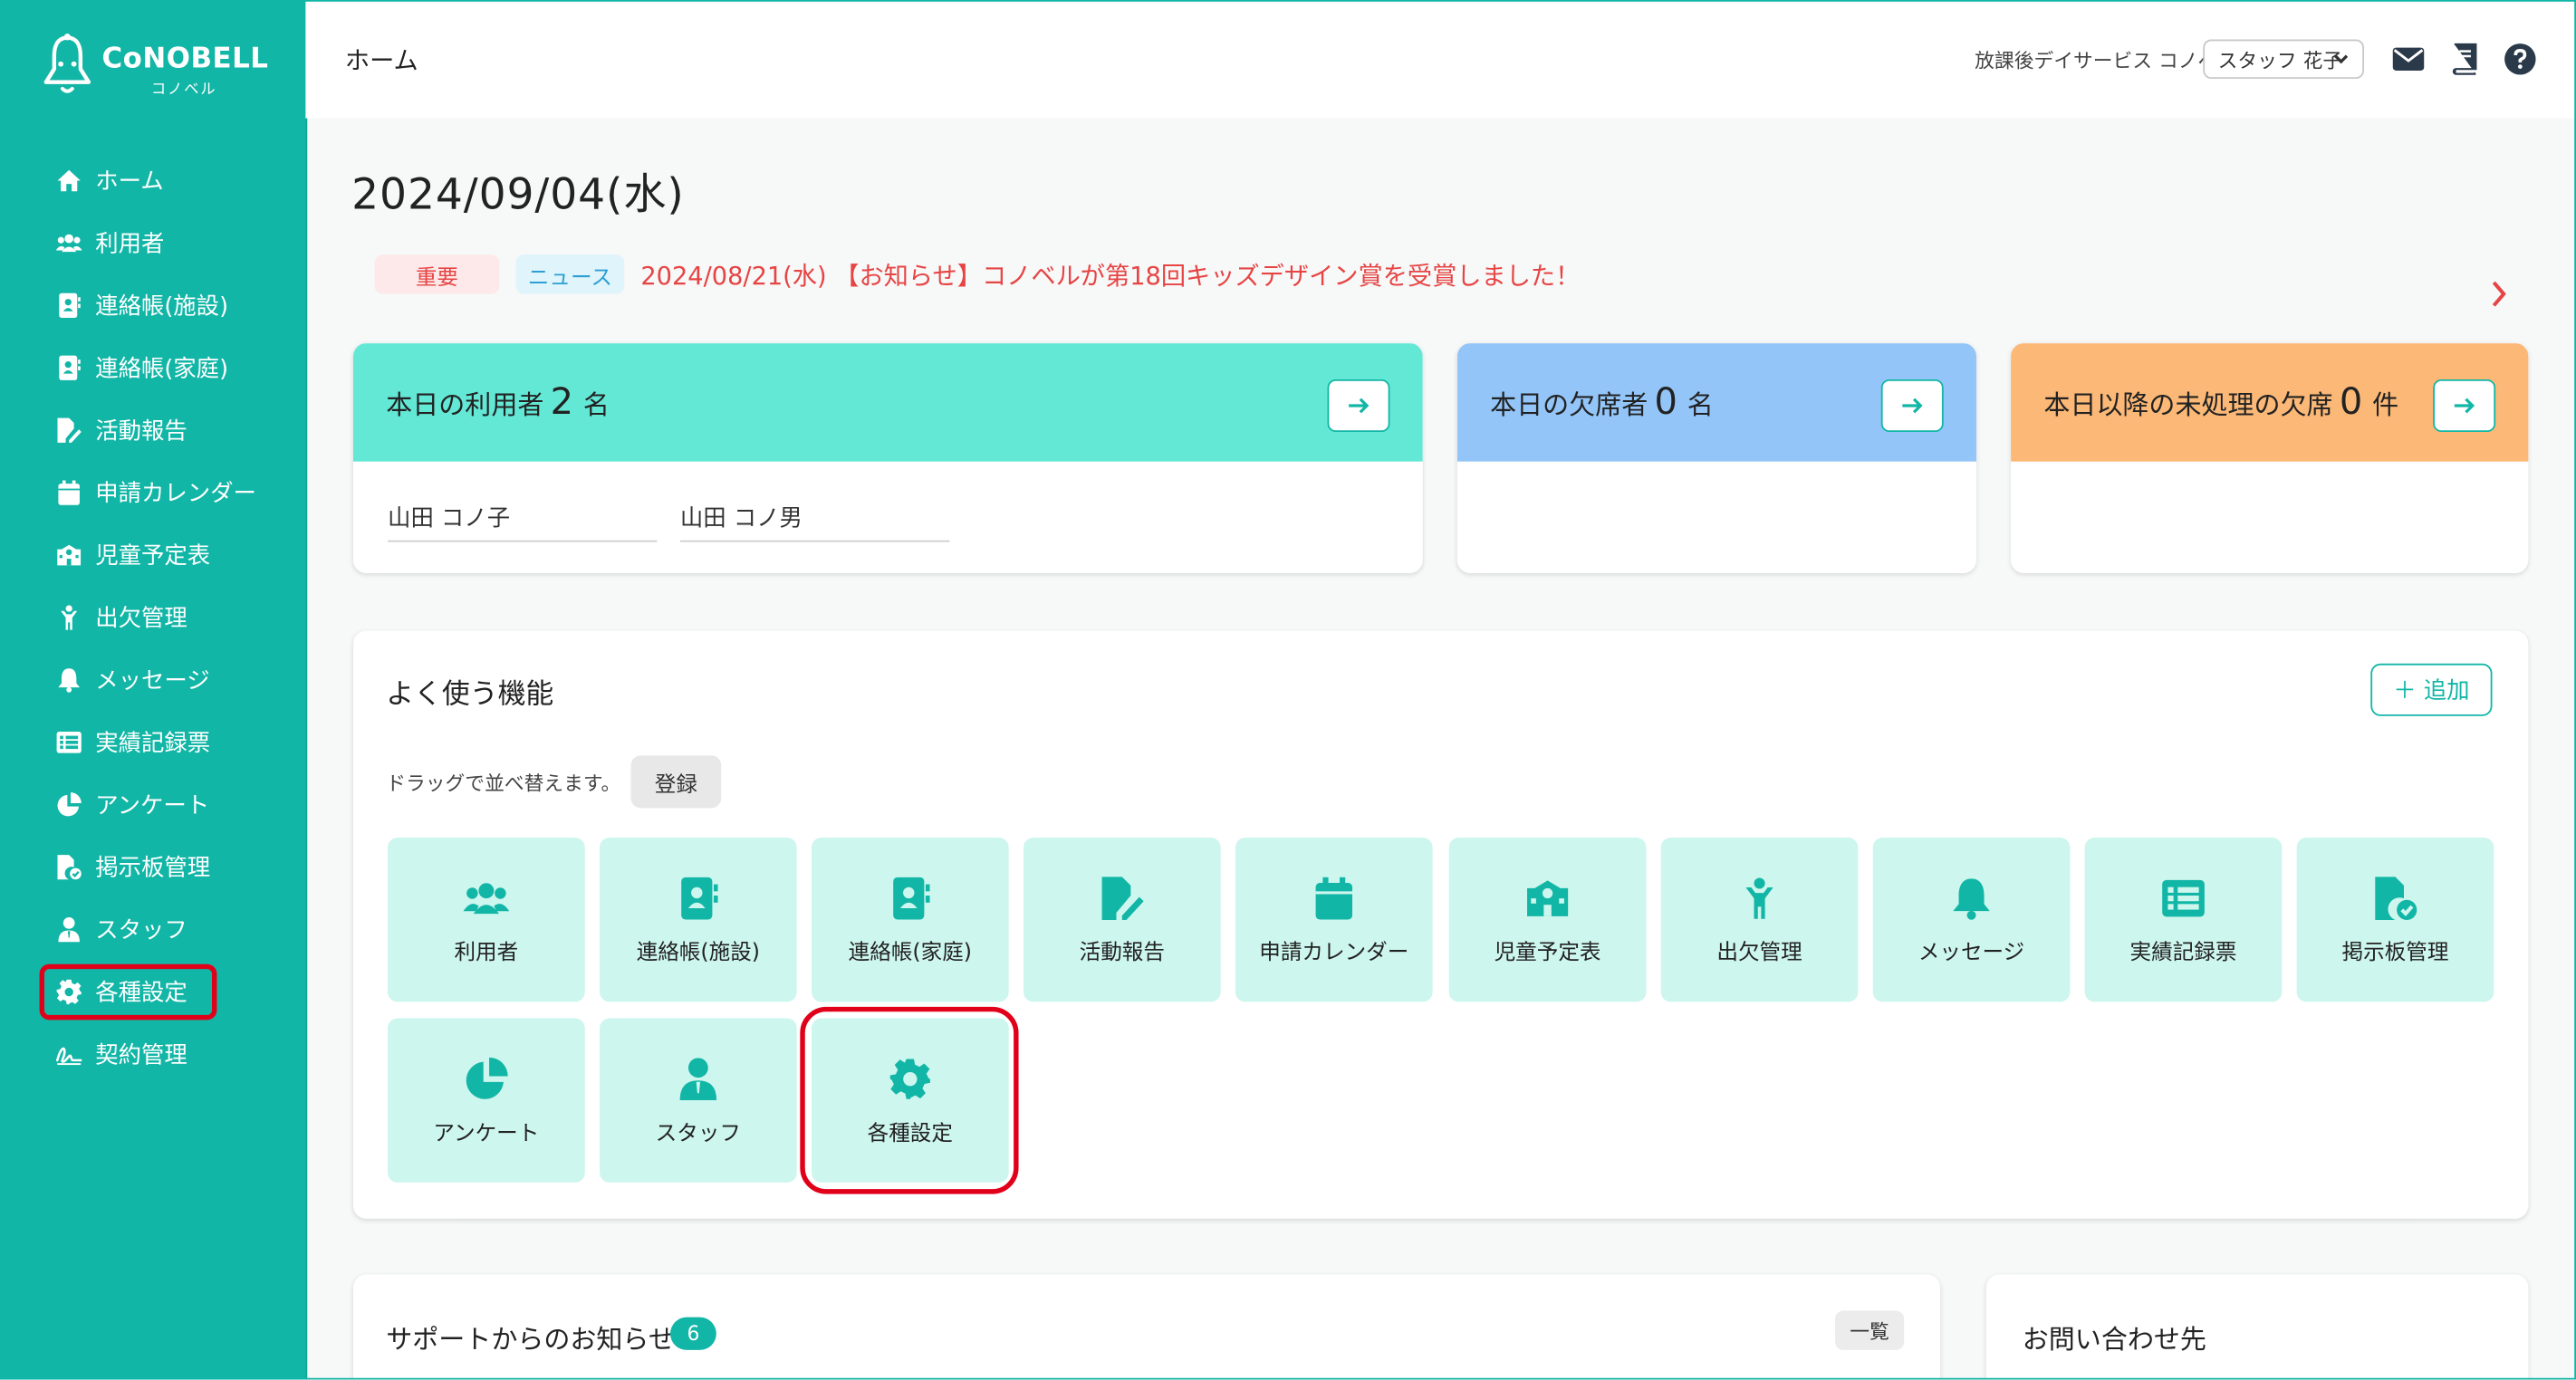 Image resolution: width=2576 pixels, height=1380 pixels. I want to click on book-icon, so click(2464, 59).